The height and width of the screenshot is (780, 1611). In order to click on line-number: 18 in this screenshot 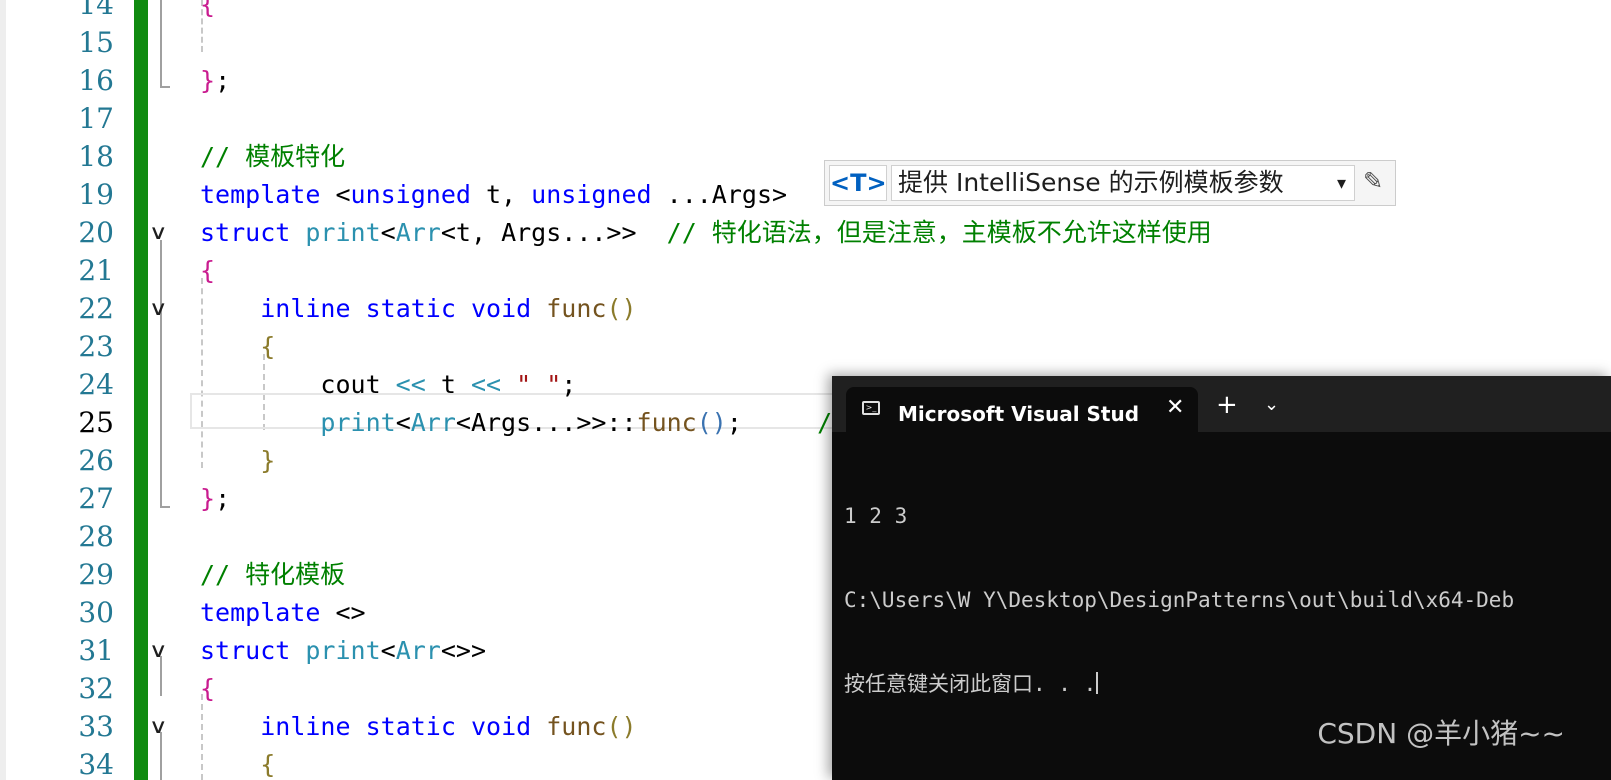, I will do `click(96, 156)`.